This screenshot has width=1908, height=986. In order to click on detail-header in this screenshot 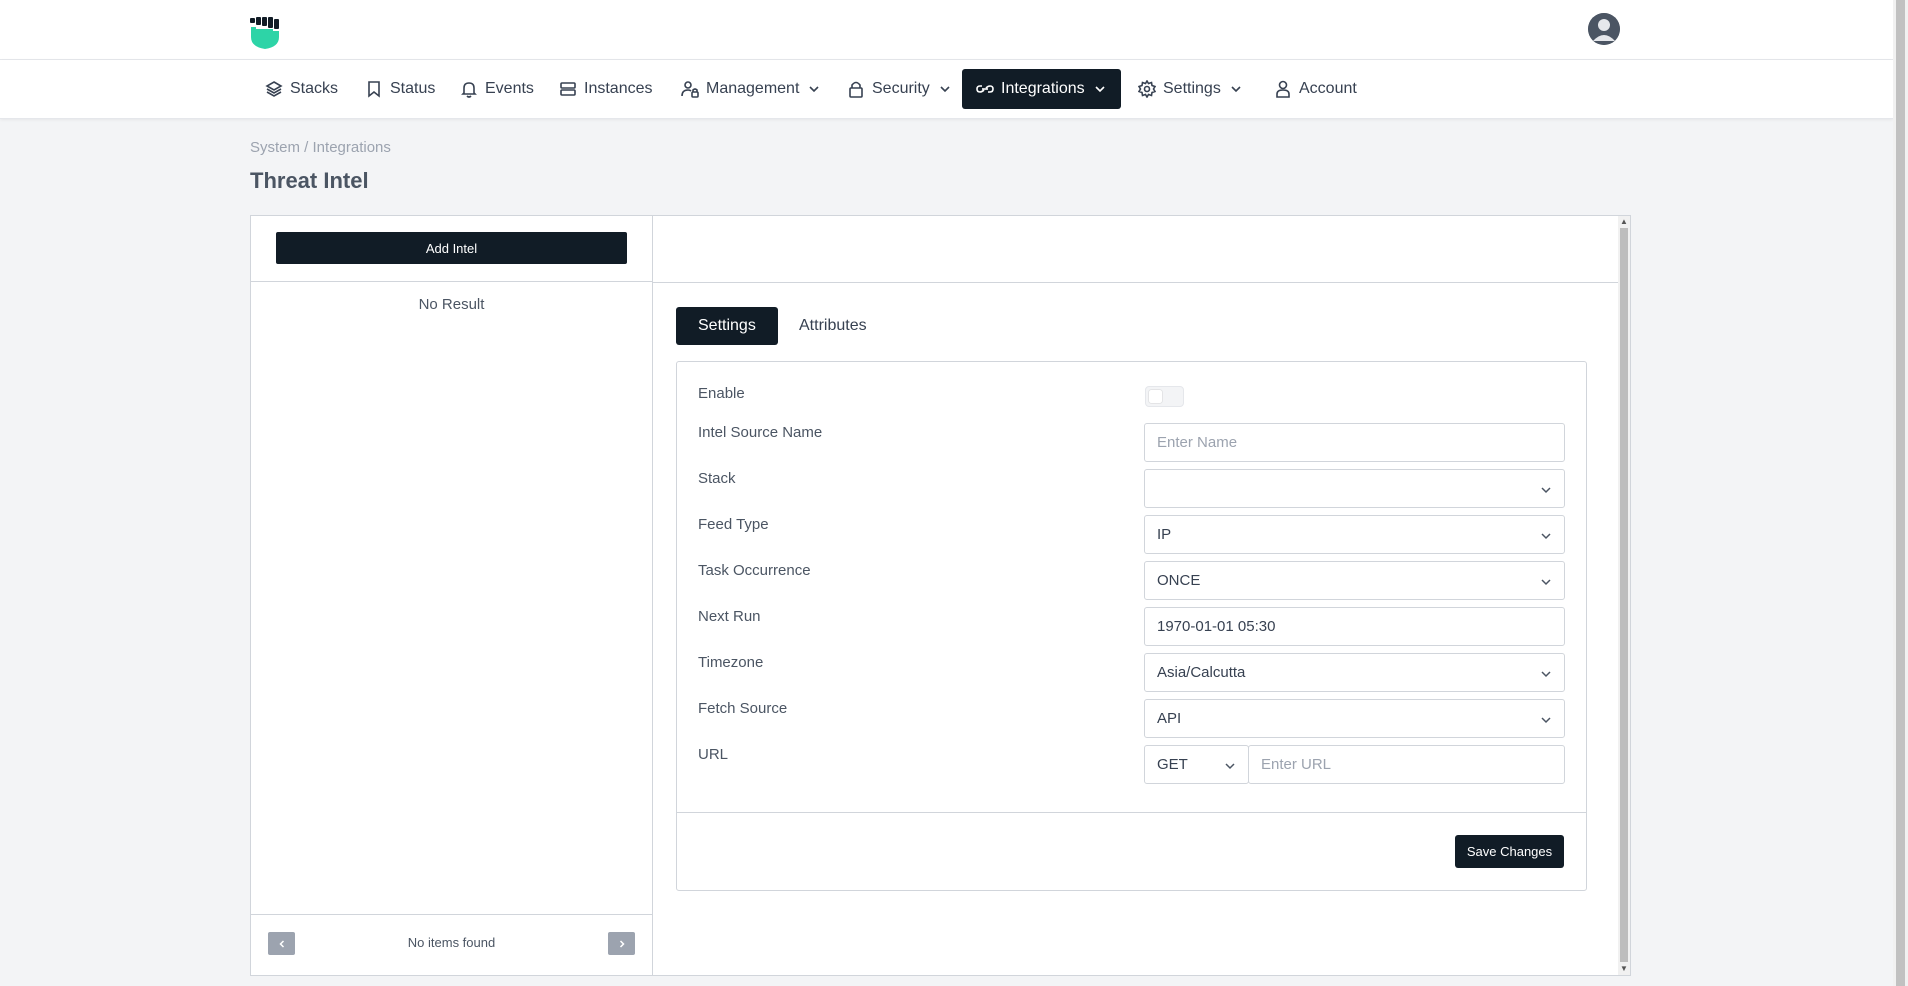, I will do `click(1136, 249)`.